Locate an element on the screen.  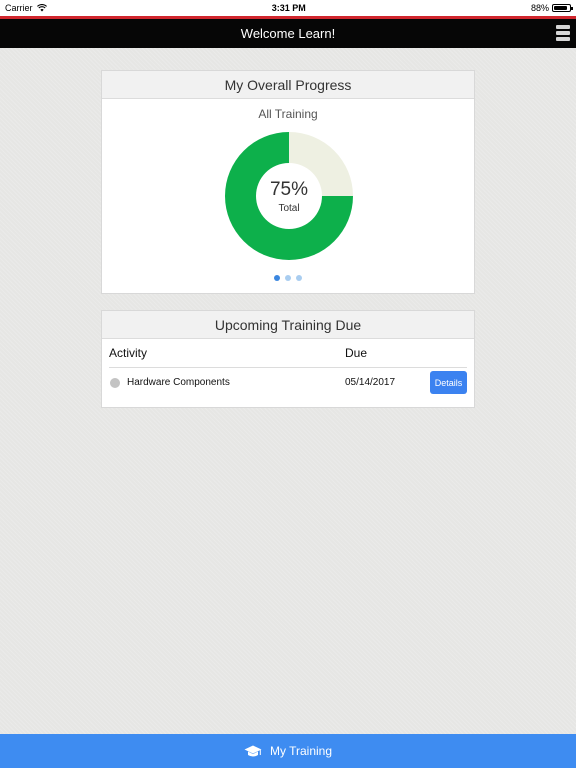
progress-total-label: Total is located at coordinates (289, 208).